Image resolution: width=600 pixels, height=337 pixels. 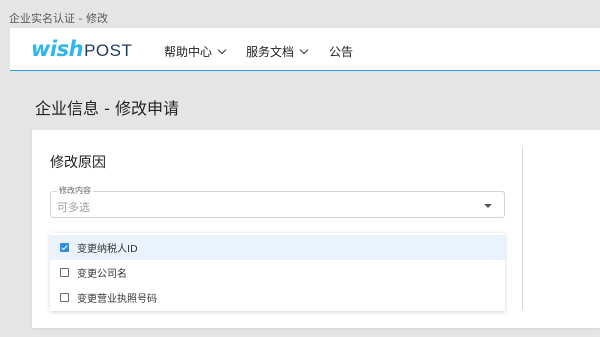 I want to click on option-label: 变更营业执照号码, so click(x=117, y=299).